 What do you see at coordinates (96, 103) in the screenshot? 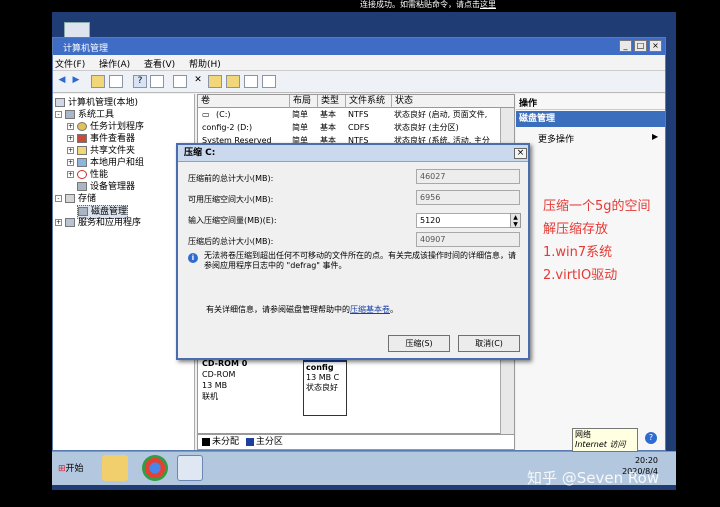
I see `tree-item-computer-management: 计算机管理(本地)` at bounding box center [96, 103].